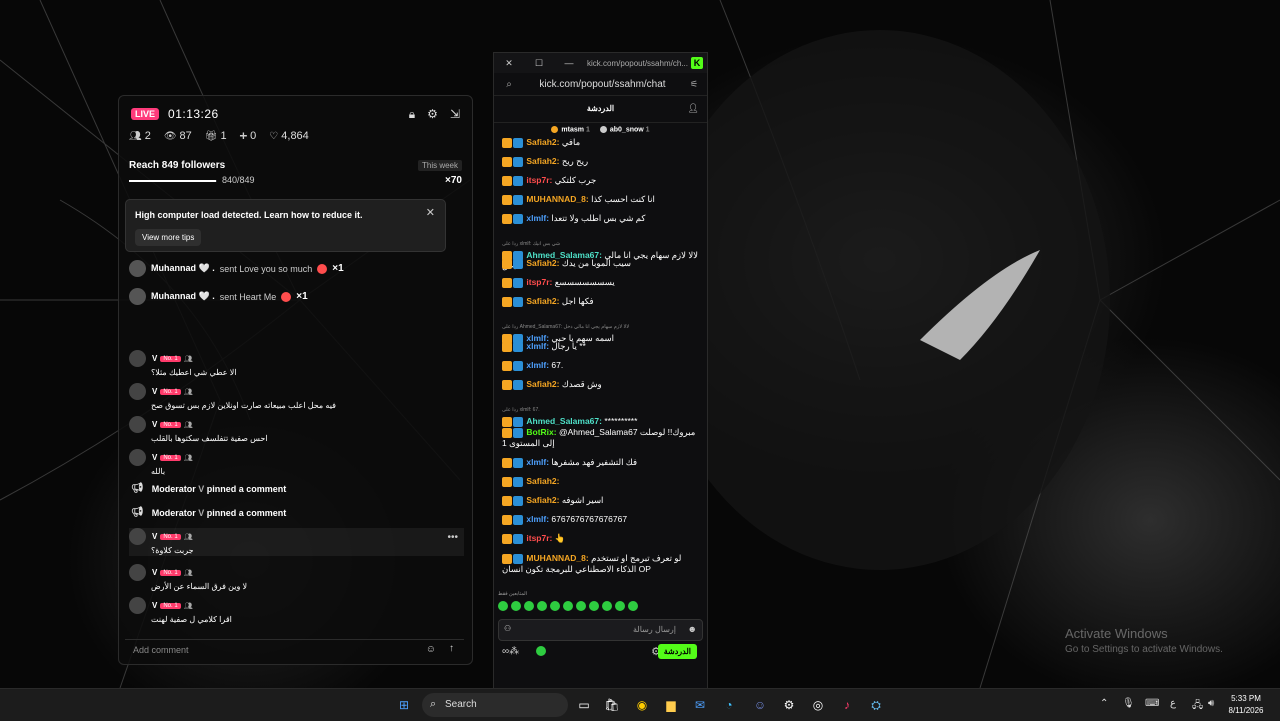 This screenshot has height=721, width=1280. What do you see at coordinates (439, 165) in the screenshot?
I see `week-label: This week` at bounding box center [439, 165].